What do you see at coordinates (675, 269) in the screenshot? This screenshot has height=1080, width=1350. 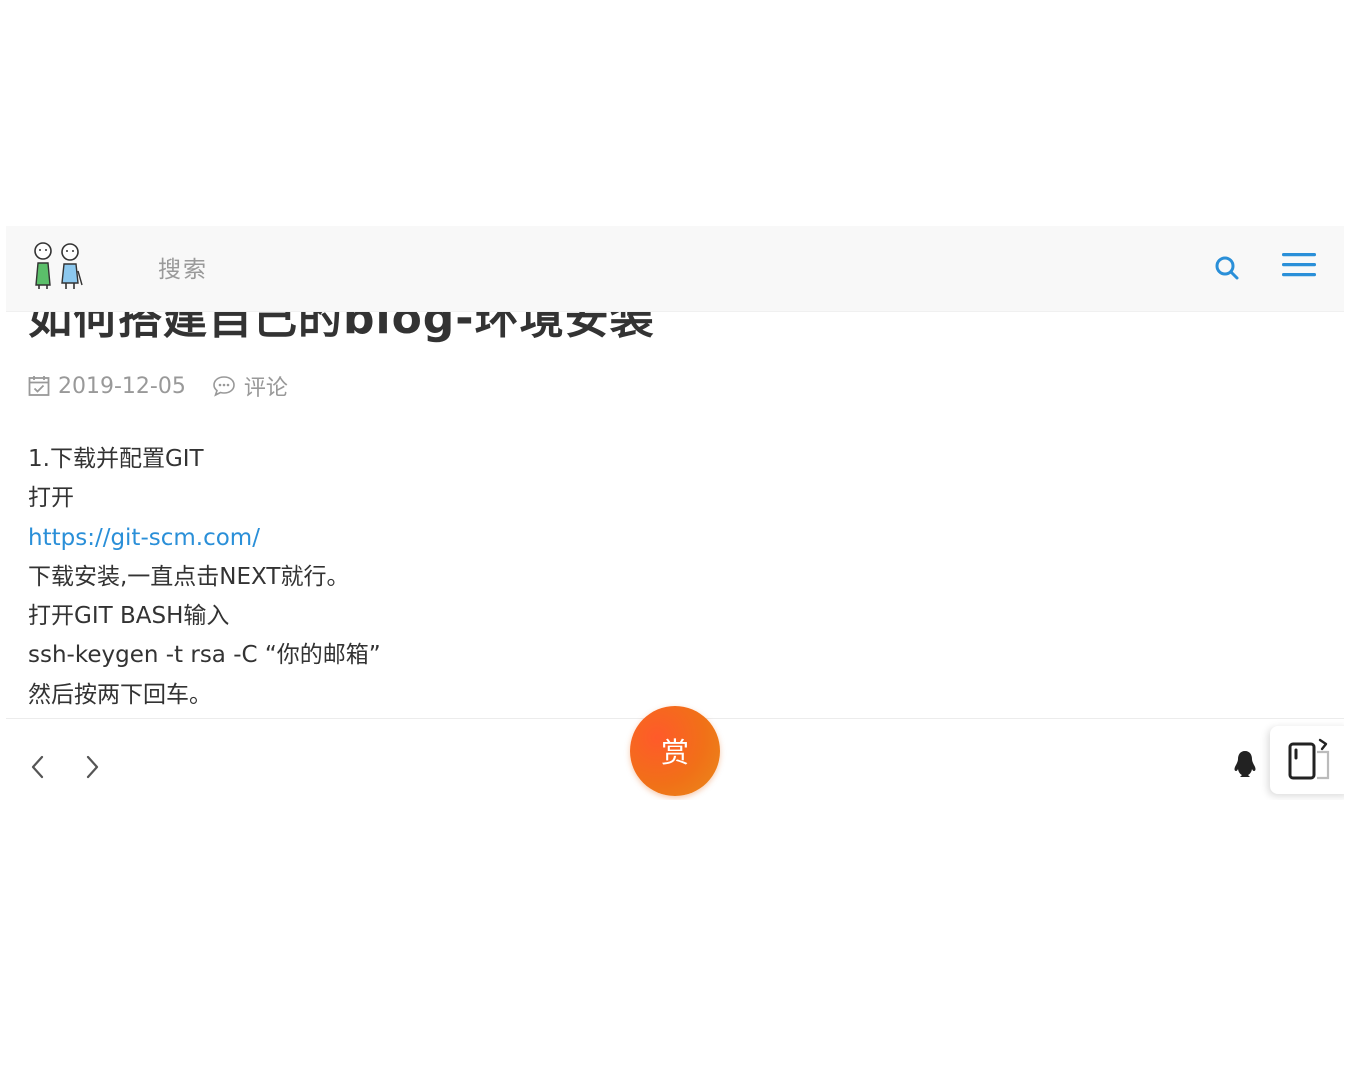 I see `top-header: 搜索` at bounding box center [675, 269].